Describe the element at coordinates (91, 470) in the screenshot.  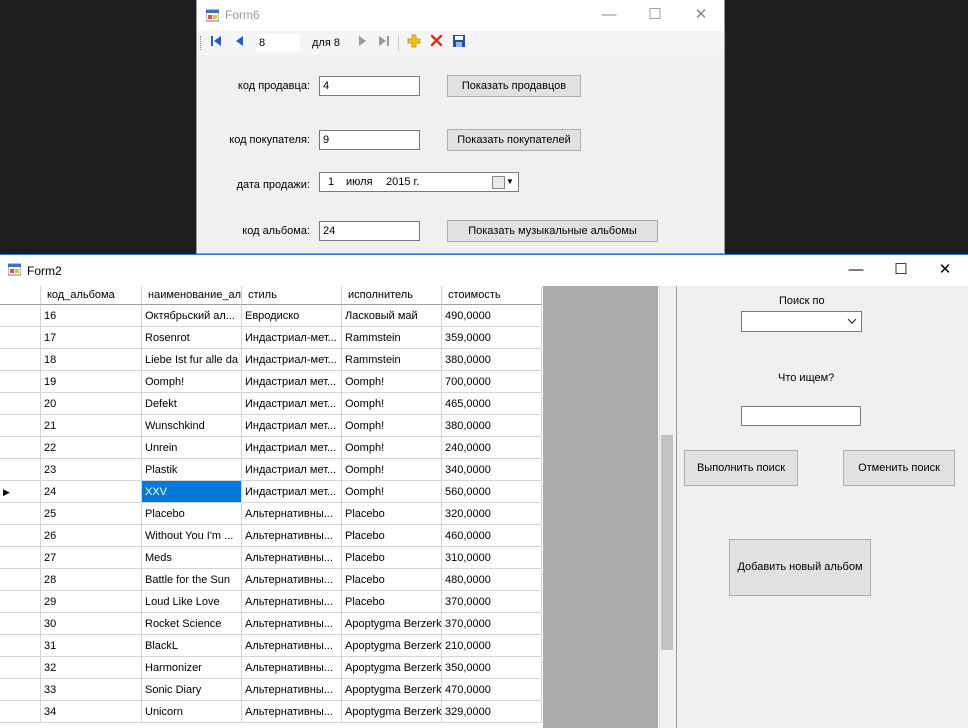
I see `table-cell: 23` at that location.